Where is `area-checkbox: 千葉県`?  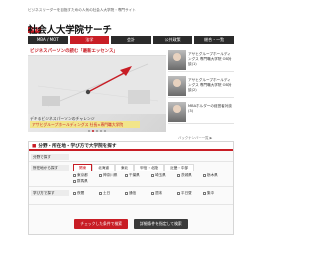 area-checkbox: 千葉県 is located at coordinates (138, 175).